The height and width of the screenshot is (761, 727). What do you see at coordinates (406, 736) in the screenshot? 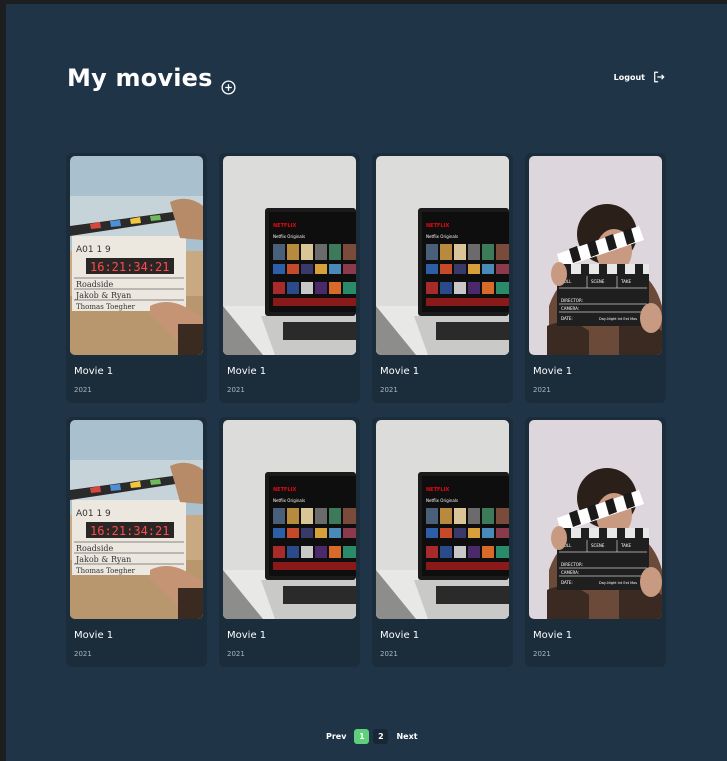
I see `next-page-button: Next` at bounding box center [406, 736].